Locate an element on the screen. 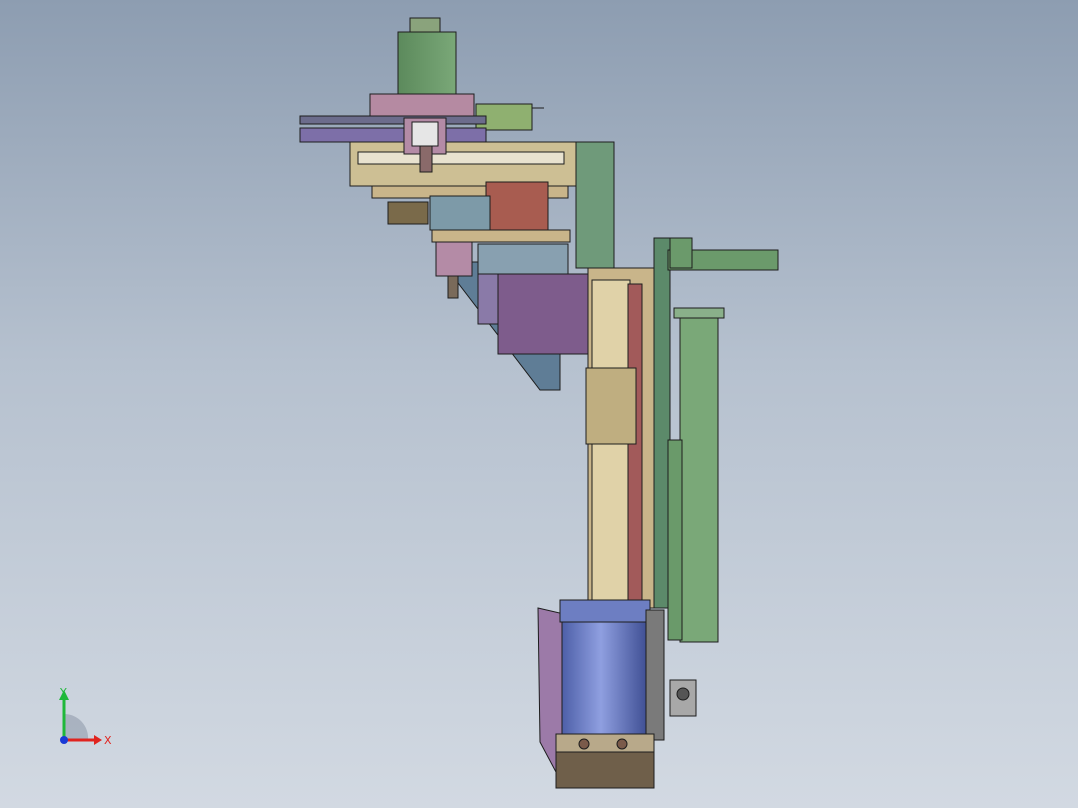 The height and width of the screenshot is (808, 1078). axis-triad: Y X is located at coordinates (85, 716).